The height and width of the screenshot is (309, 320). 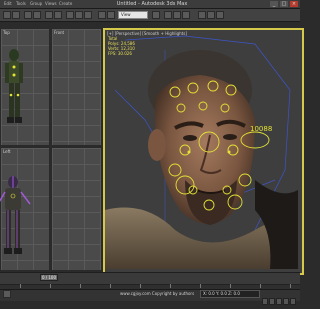 I want to click on link-icon, so click(x=28, y=15).